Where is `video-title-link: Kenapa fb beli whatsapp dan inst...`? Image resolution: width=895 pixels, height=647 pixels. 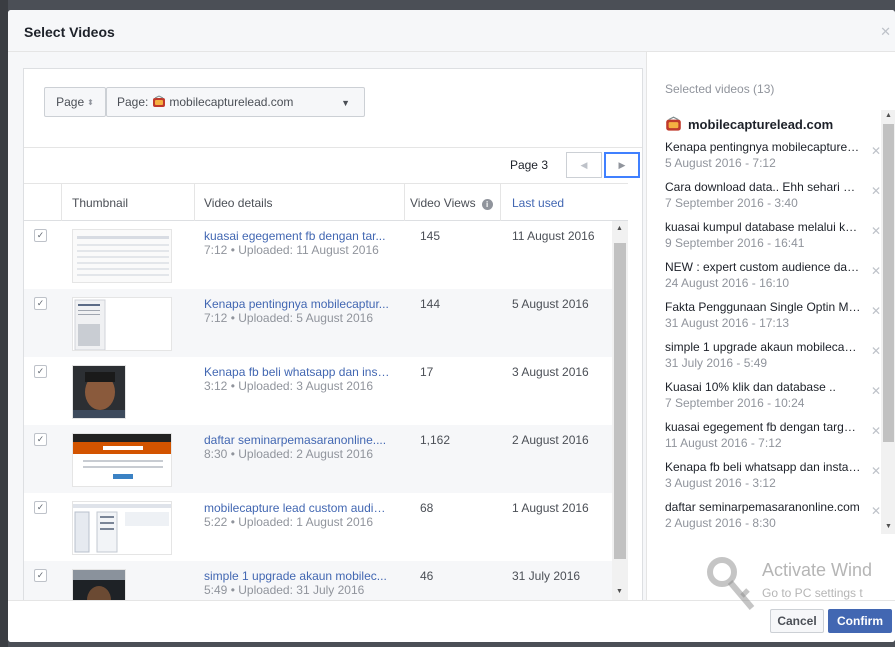
video-title-link: Kenapa fb beli whatsapp dan inst... is located at coordinates (297, 372).